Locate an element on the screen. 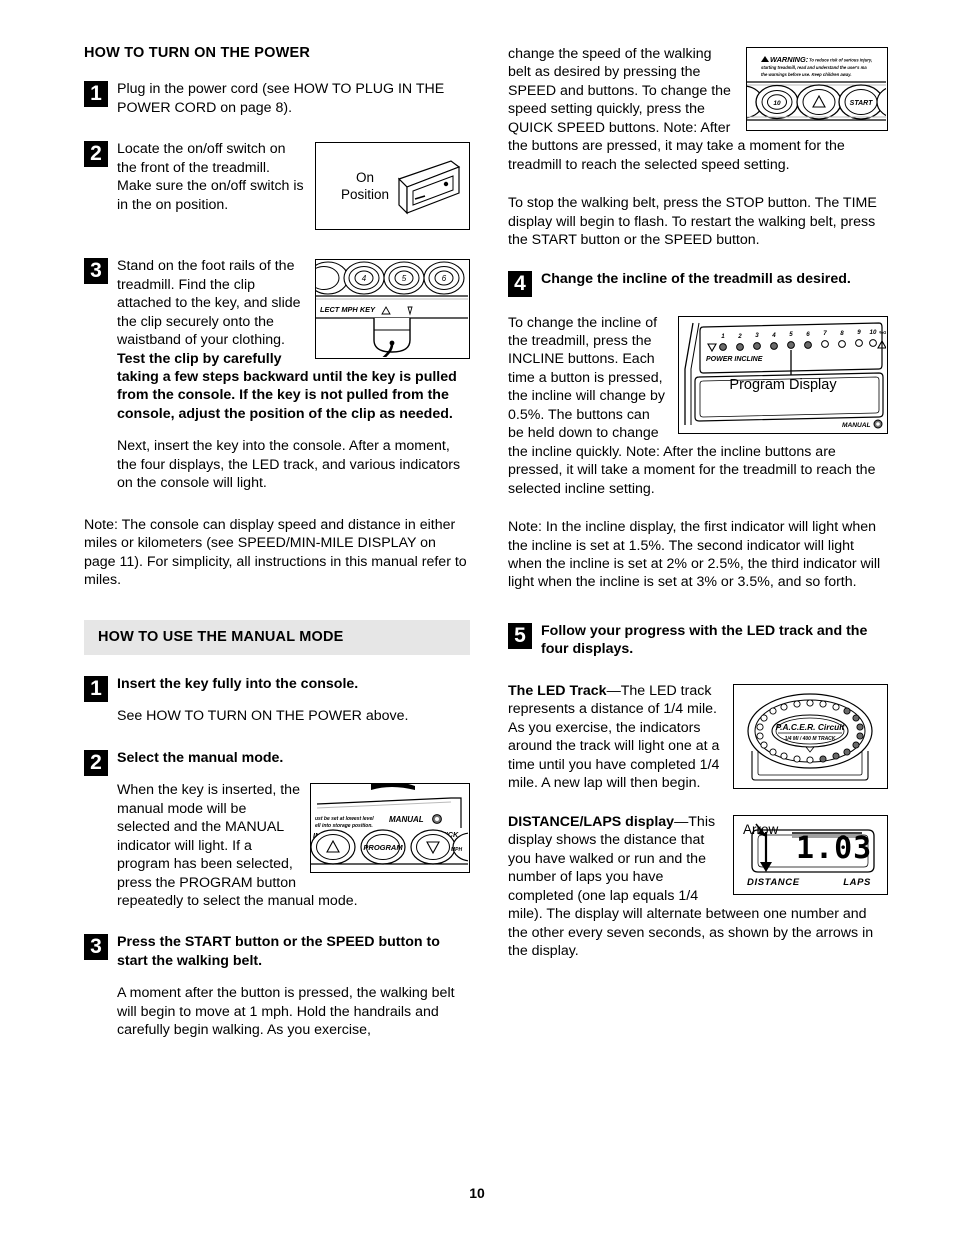  key-button-label-5: 5 is located at coordinates (404, 278).